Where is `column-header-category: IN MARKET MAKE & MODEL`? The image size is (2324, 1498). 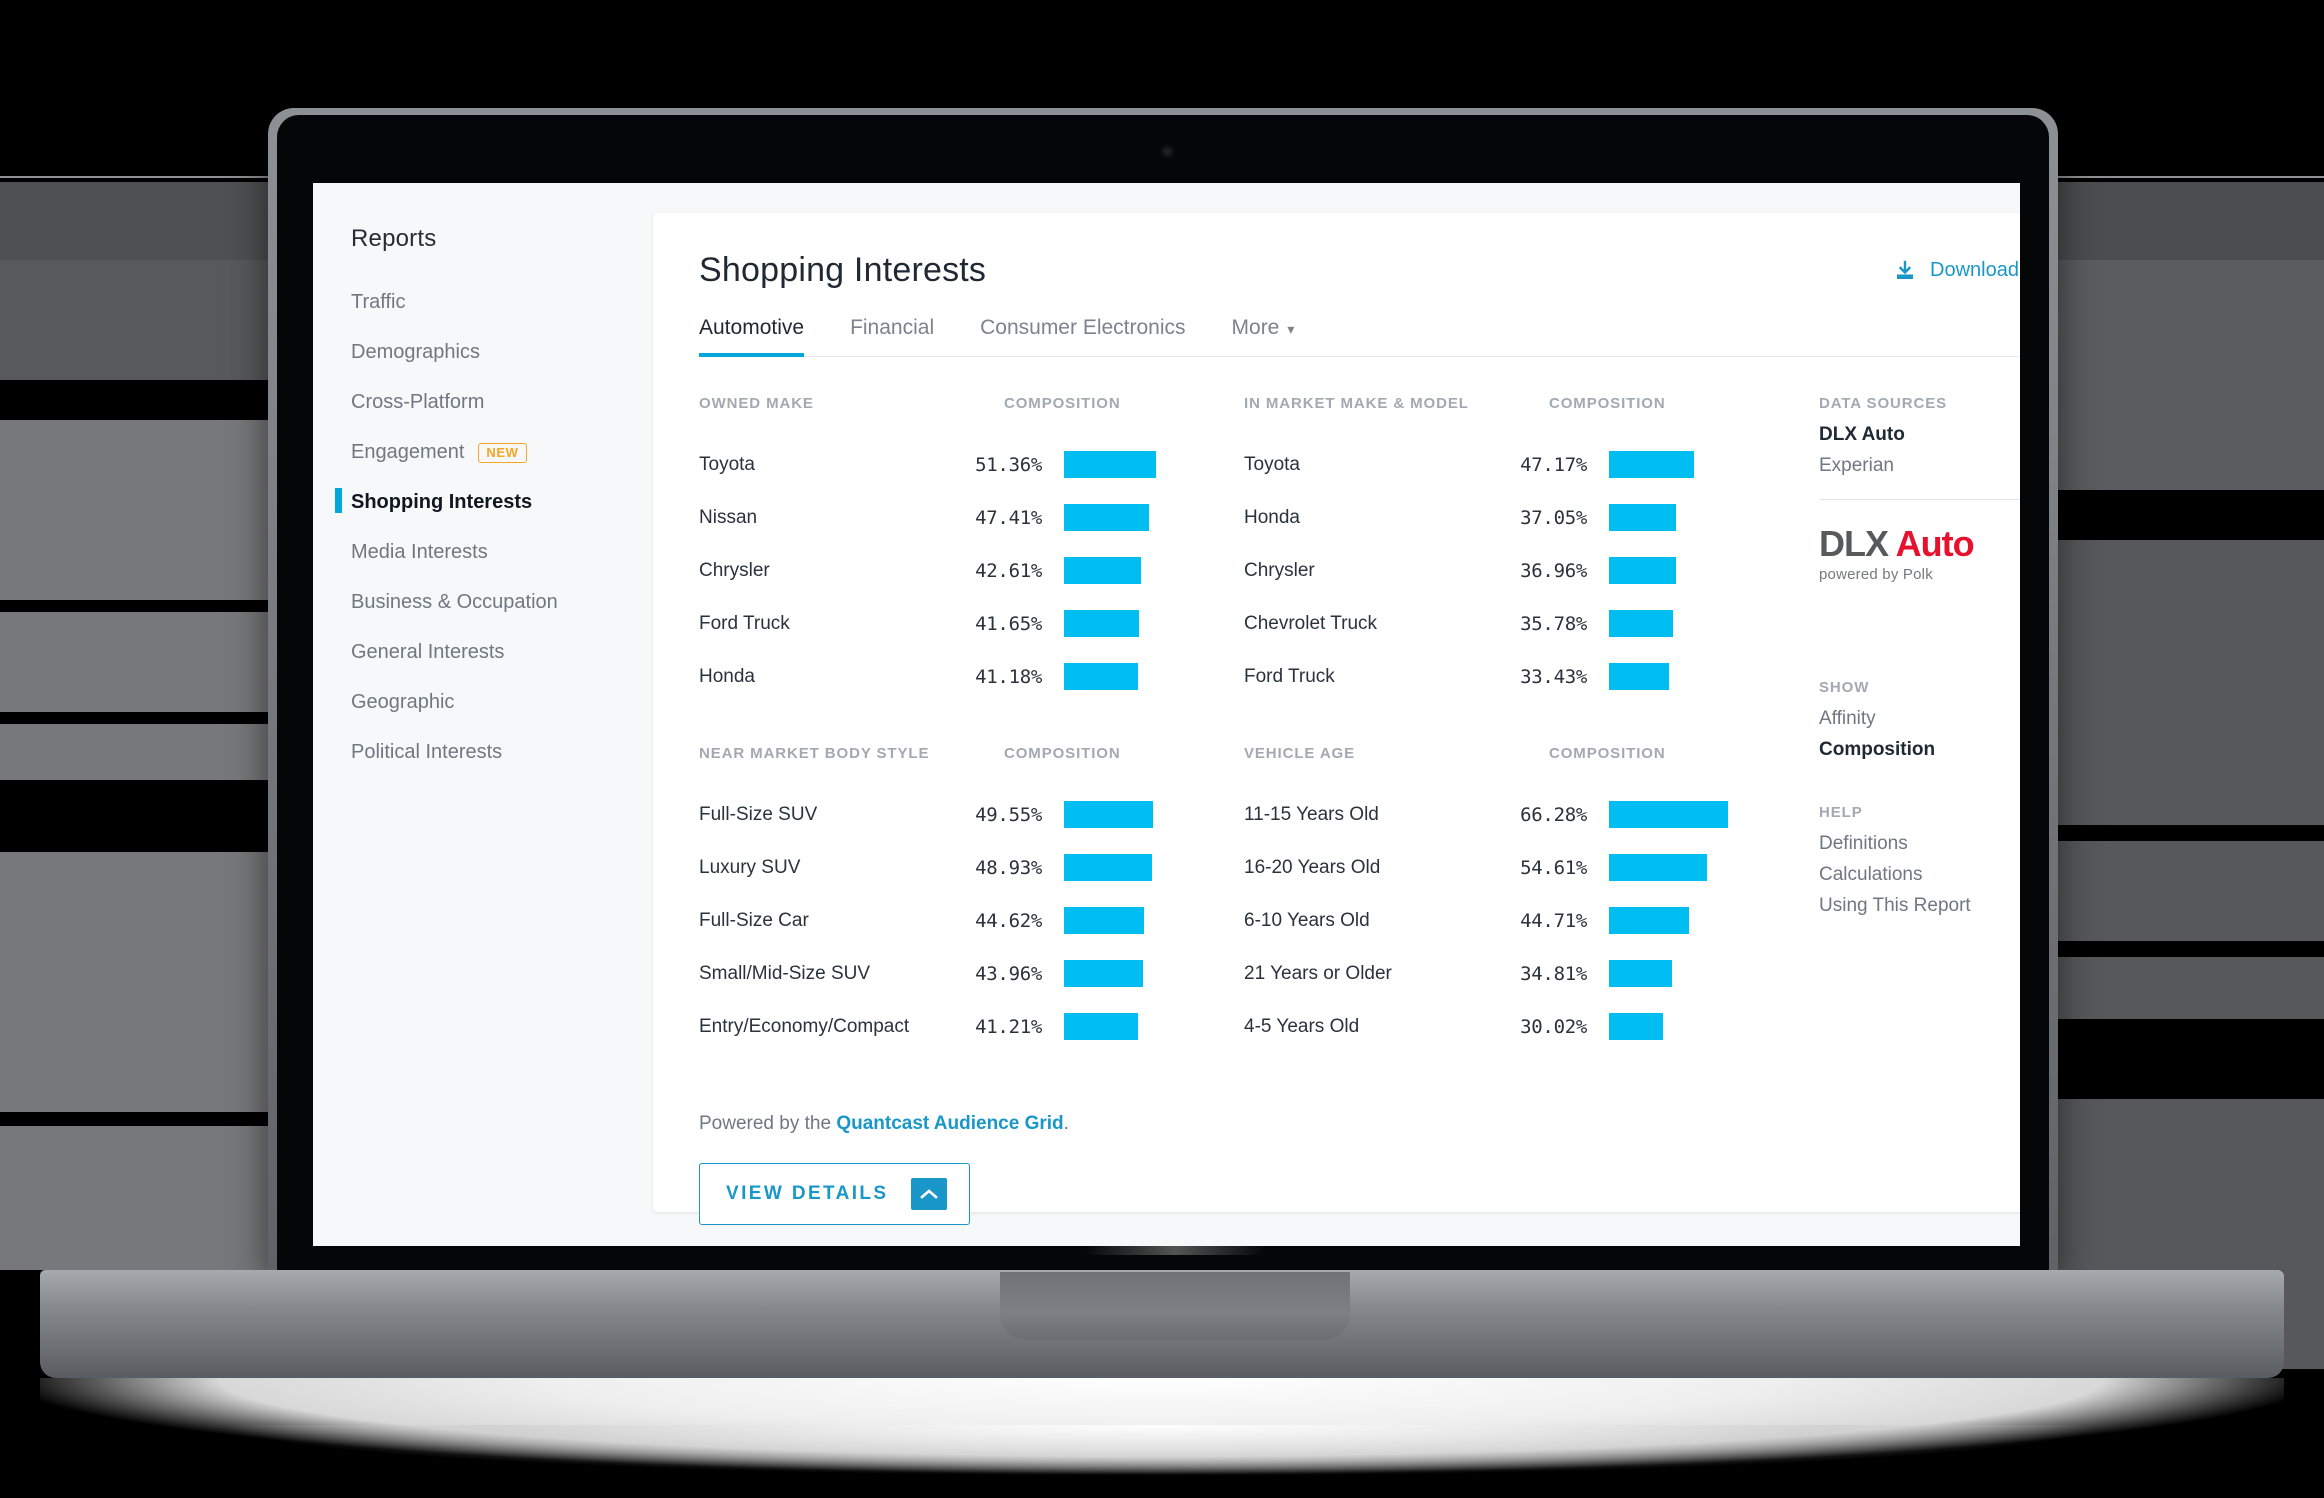 column-header-category: IN MARKET MAKE & MODEL is located at coordinates (1356, 403).